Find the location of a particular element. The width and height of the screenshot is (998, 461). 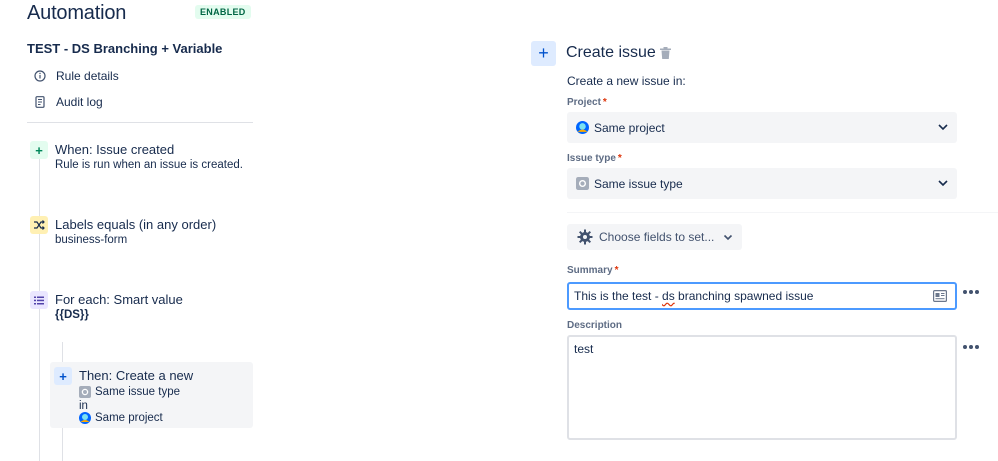

smart-value-icon is located at coordinates (940, 296).